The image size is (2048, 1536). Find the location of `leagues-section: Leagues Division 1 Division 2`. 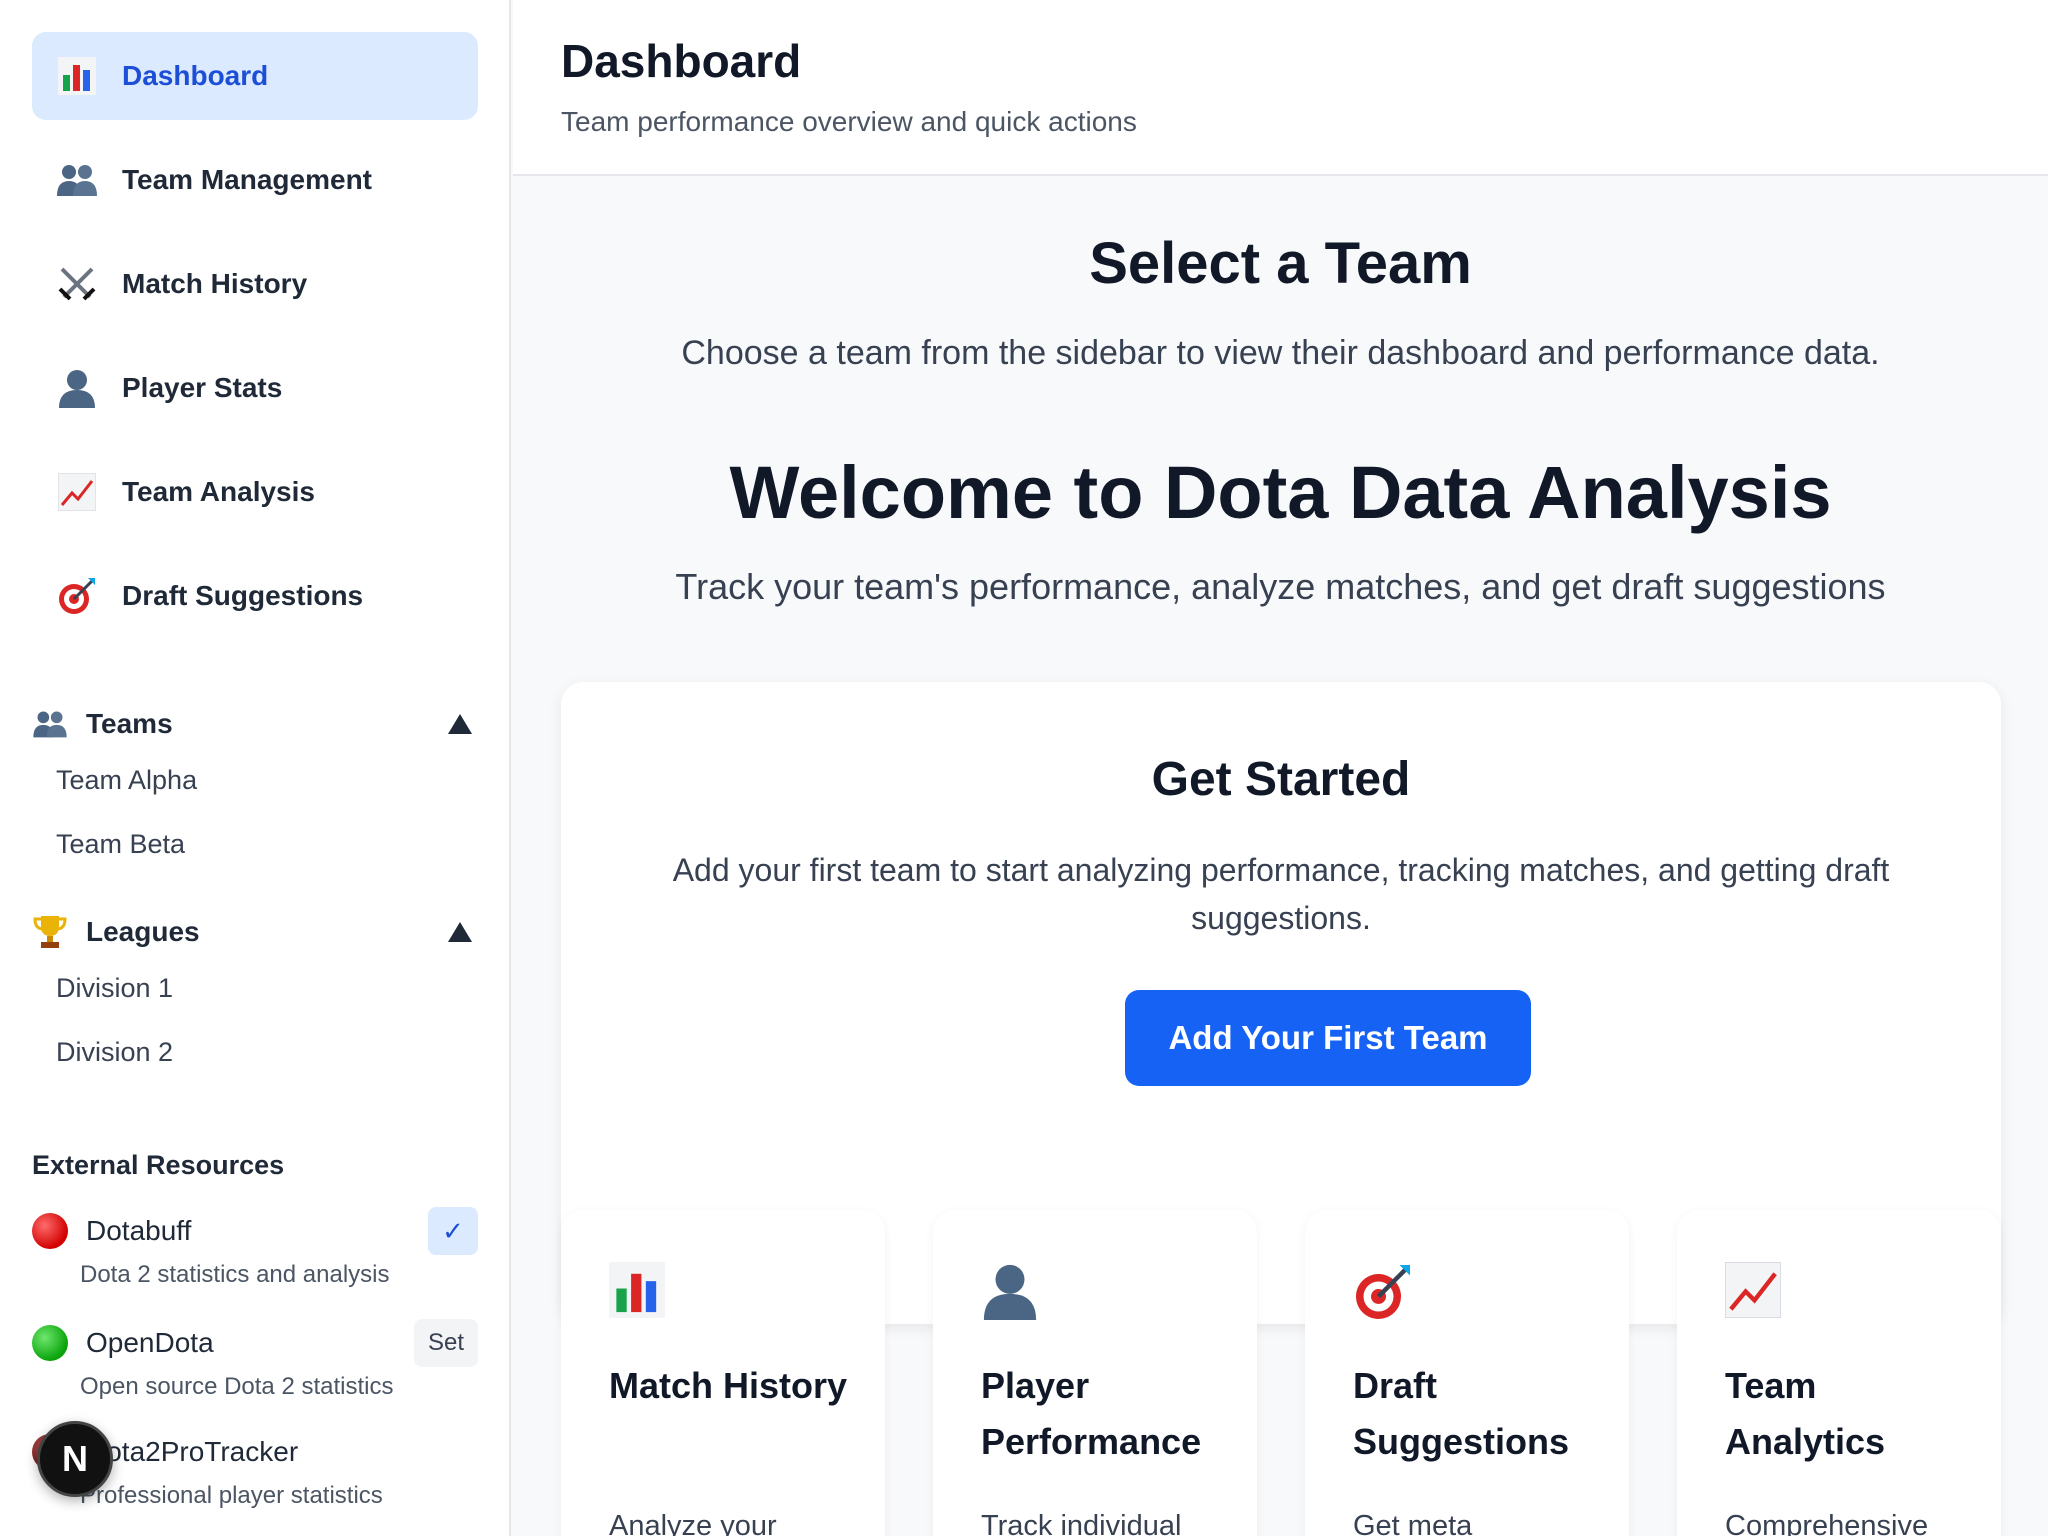

leagues-section: Leagues Division 1 Division 2 is located at coordinates (255, 996).